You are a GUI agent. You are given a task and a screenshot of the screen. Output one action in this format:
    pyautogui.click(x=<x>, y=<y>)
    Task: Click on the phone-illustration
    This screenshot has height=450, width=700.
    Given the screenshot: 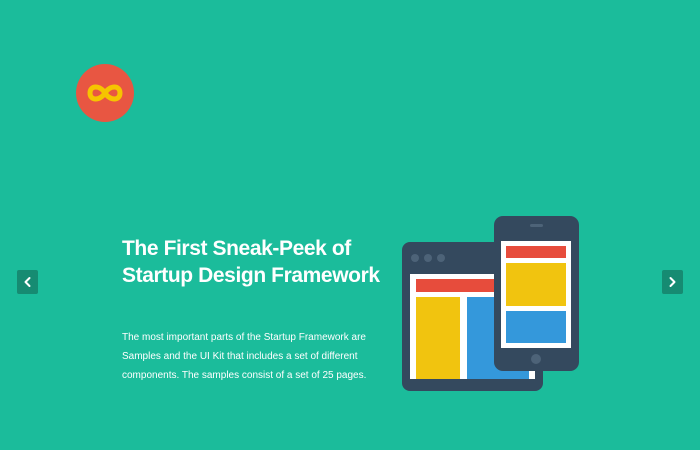 What is the action you would take?
    pyautogui.click(x=536, y=293)
    